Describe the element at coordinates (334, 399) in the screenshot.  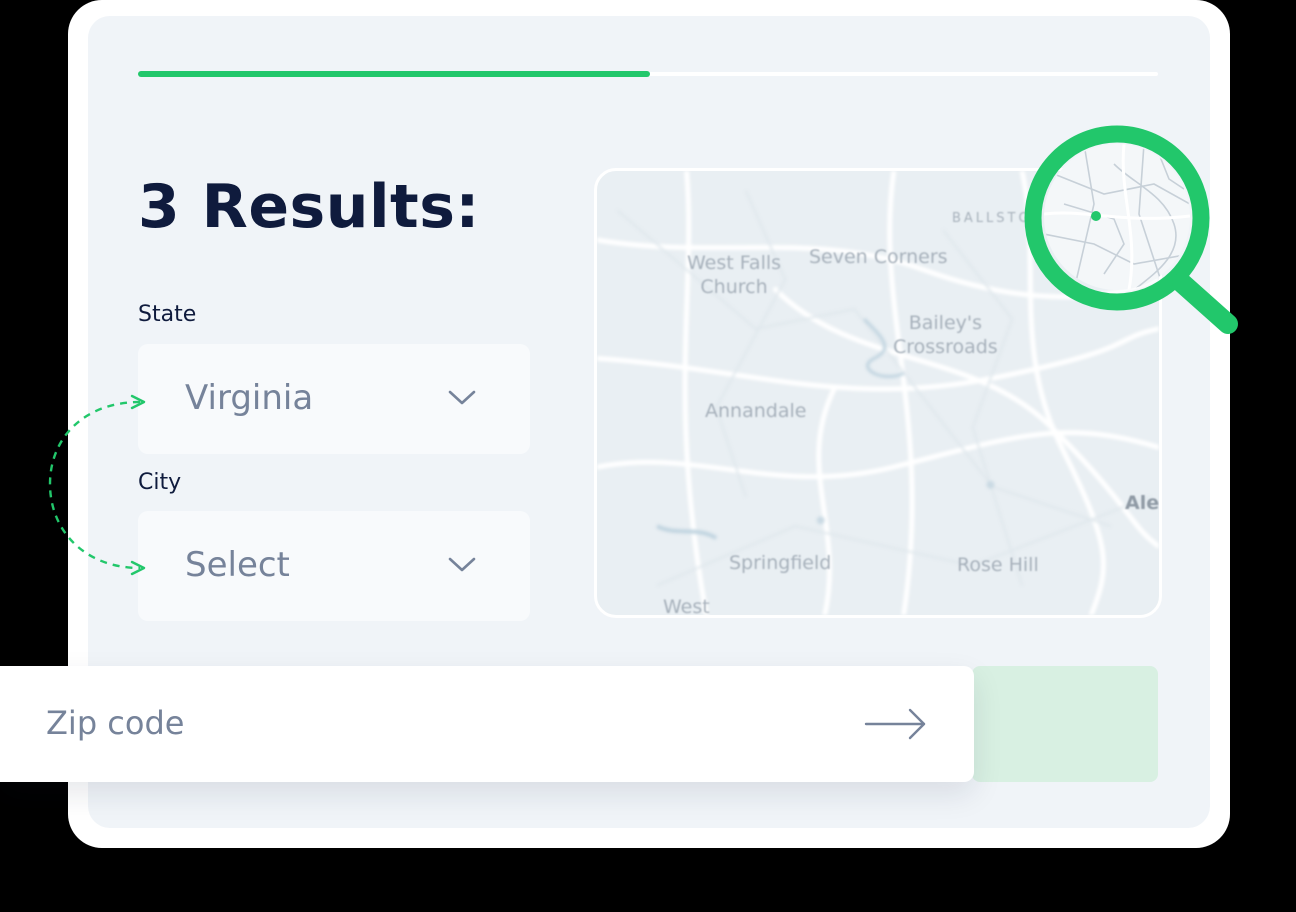
I see `state-select: Virginia` at that location.